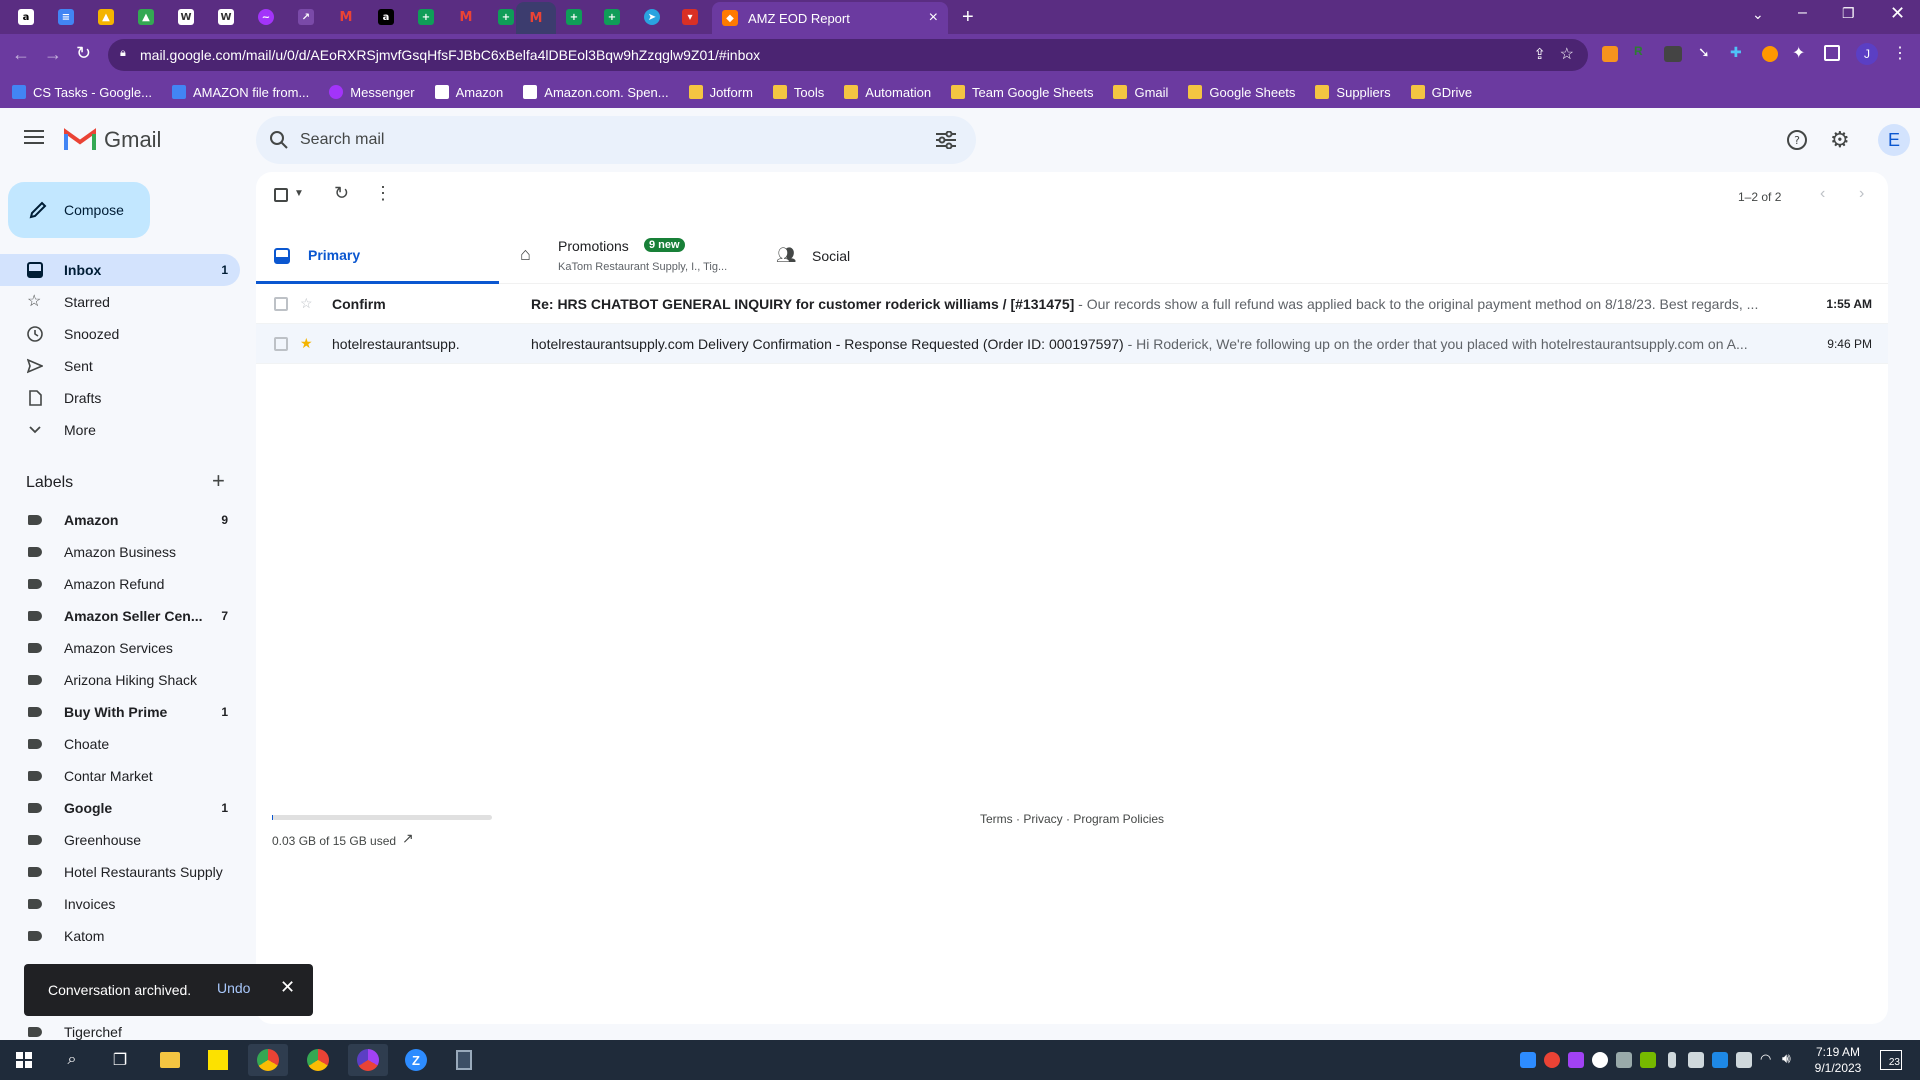  I want to click on tab-active: ◆ AMZ EOD Report ×, so click(830, 18).